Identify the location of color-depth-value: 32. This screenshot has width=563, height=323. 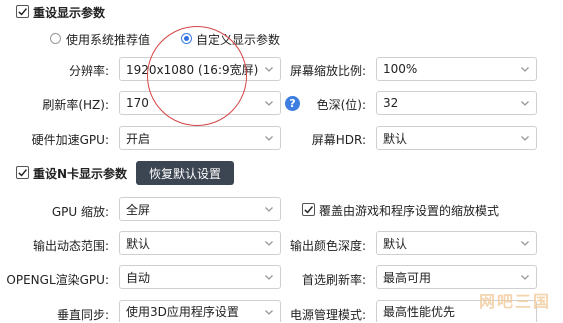
(391, 103).